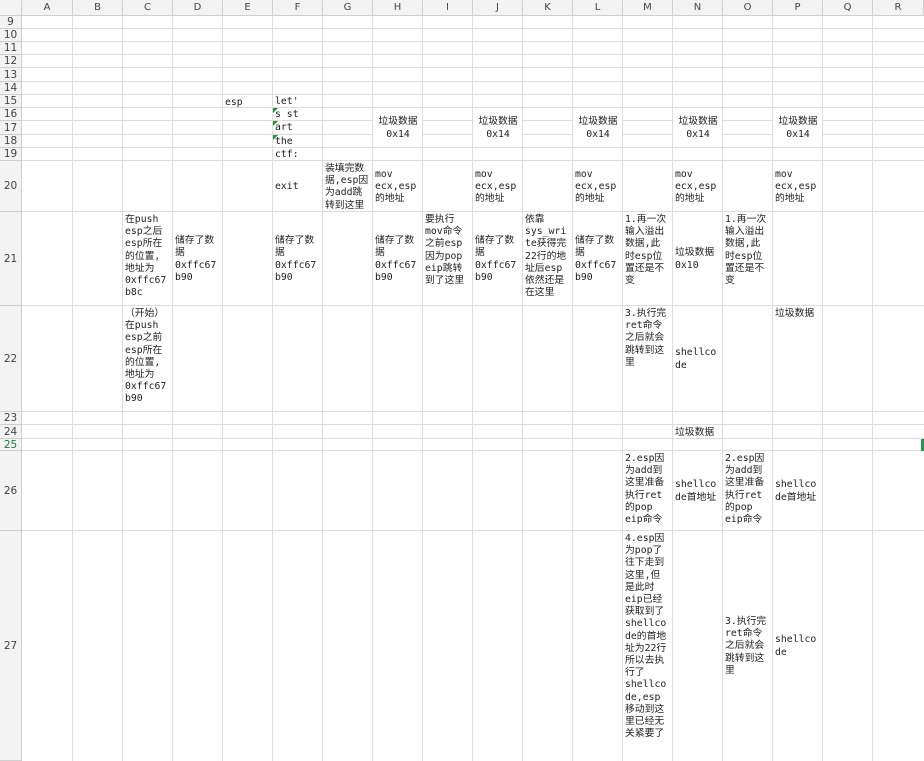 The height and width of the screenshot is (761, 924). Describe the element at coordinates (247, 101) in the screenshot. I see `cell-E15: esp` at that location.